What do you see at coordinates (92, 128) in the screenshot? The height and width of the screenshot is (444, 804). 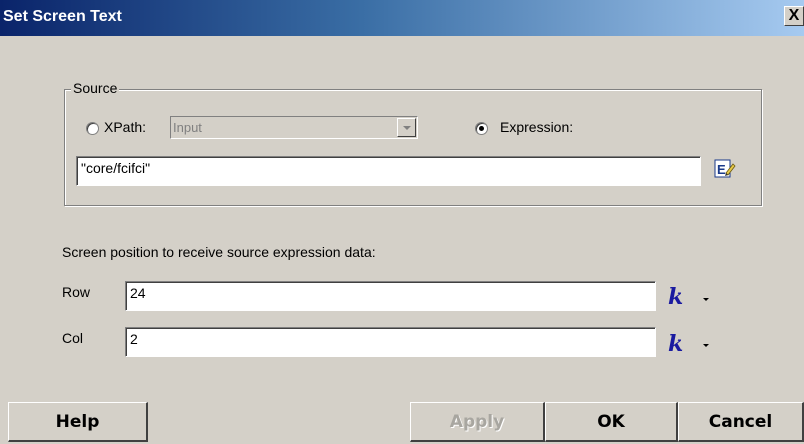 I see `xpath-radio` at bounding box center [92, 128].